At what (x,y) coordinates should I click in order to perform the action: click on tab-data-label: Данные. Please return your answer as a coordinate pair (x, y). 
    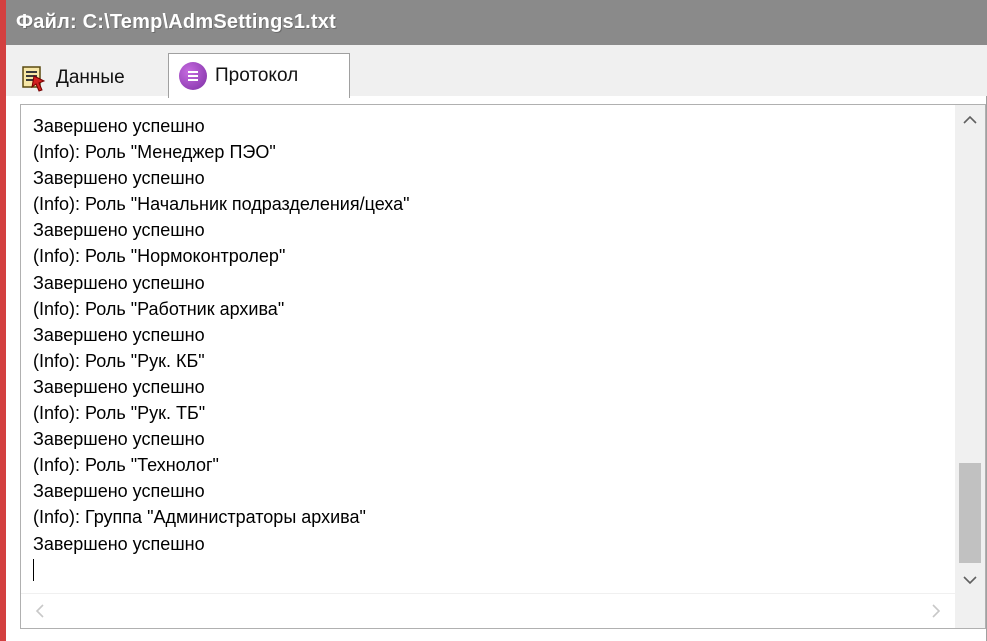
    Looking at the image, I should click on (90, 77).